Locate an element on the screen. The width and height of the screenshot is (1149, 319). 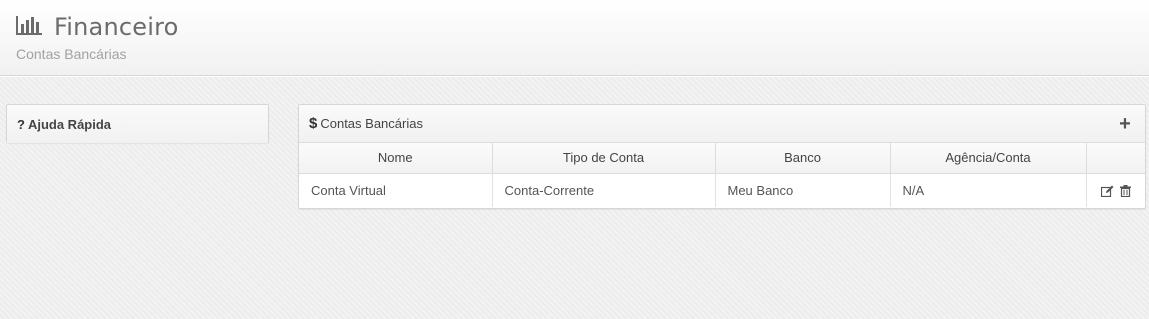
plus-icon: + is located at coordinates (1125, 123).